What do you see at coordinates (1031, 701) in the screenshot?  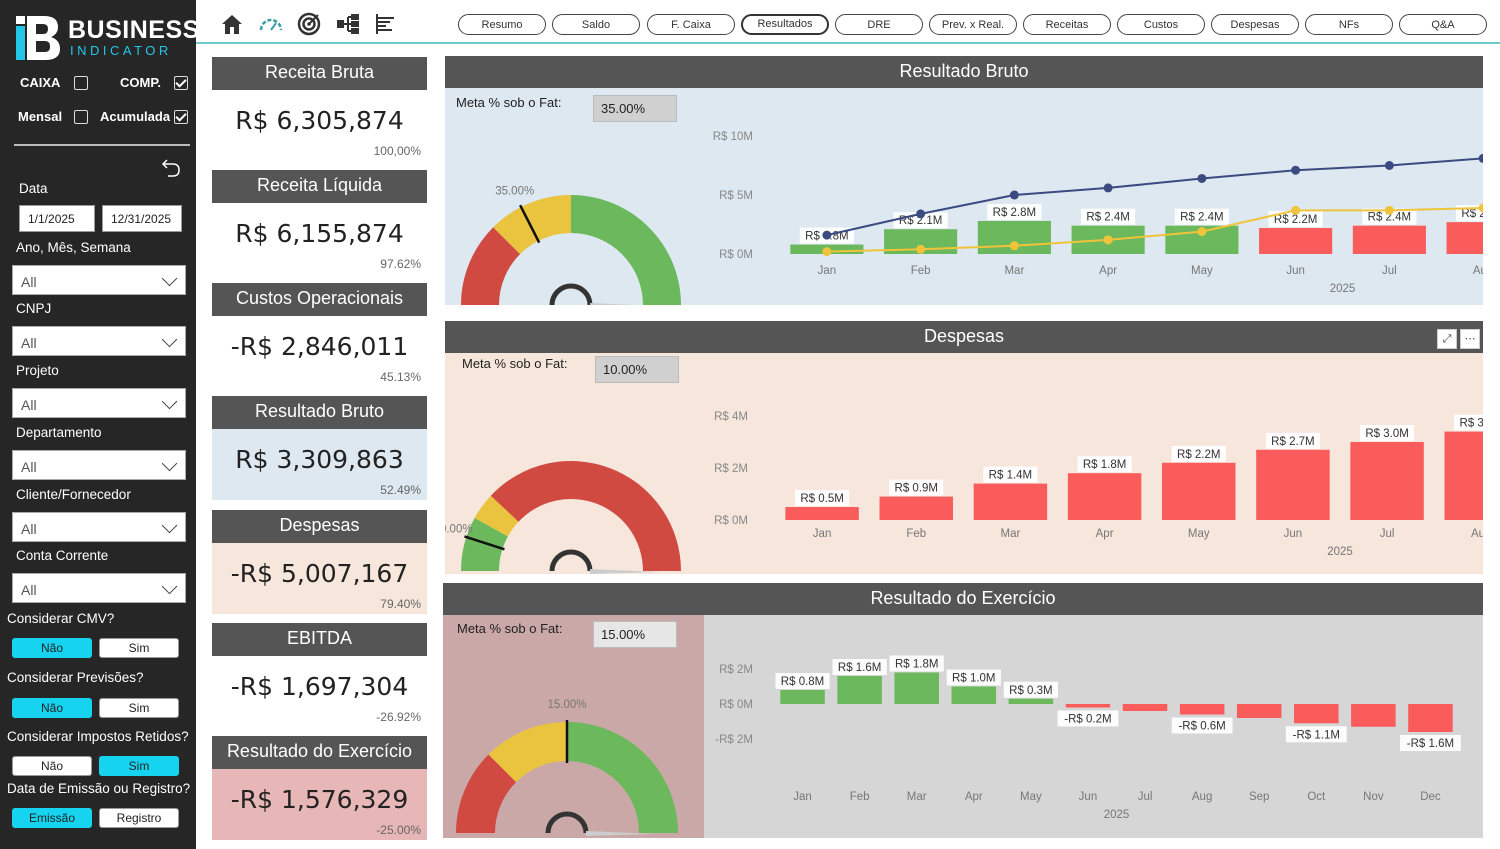 I see `bar-may` at bounding box center [1031, 701].